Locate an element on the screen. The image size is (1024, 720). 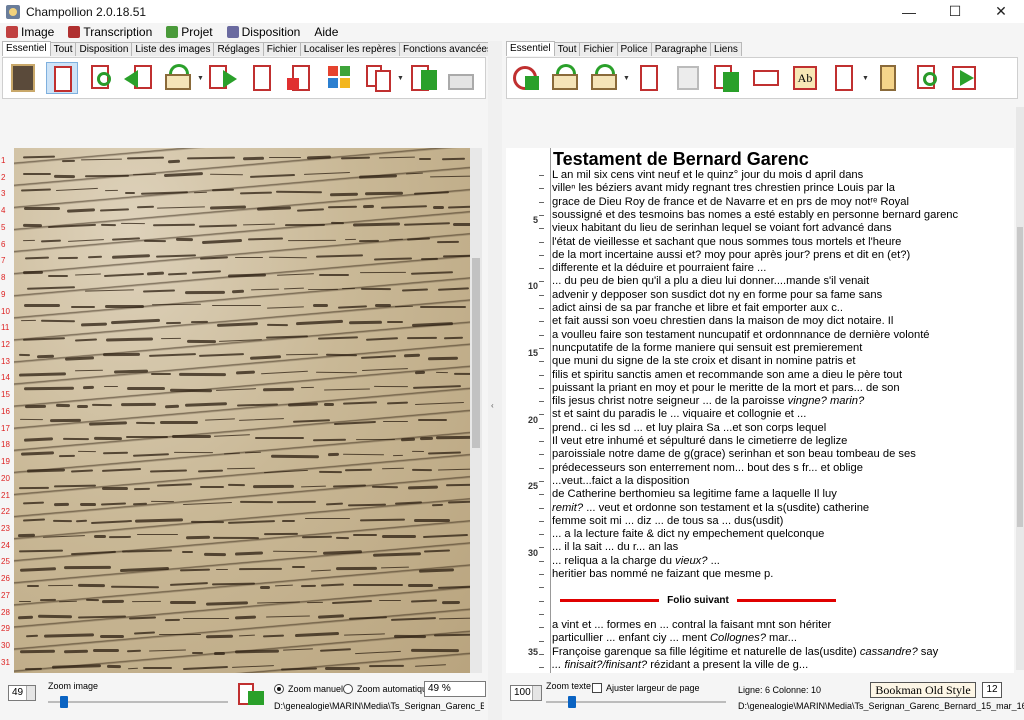
zoom-page-button is located at coordinates (101, 78).